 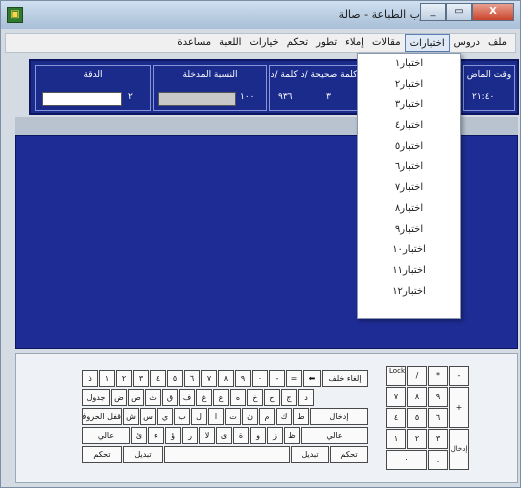 I want to click on numpad-zero-key: ٠, so click(x=406, y=460).